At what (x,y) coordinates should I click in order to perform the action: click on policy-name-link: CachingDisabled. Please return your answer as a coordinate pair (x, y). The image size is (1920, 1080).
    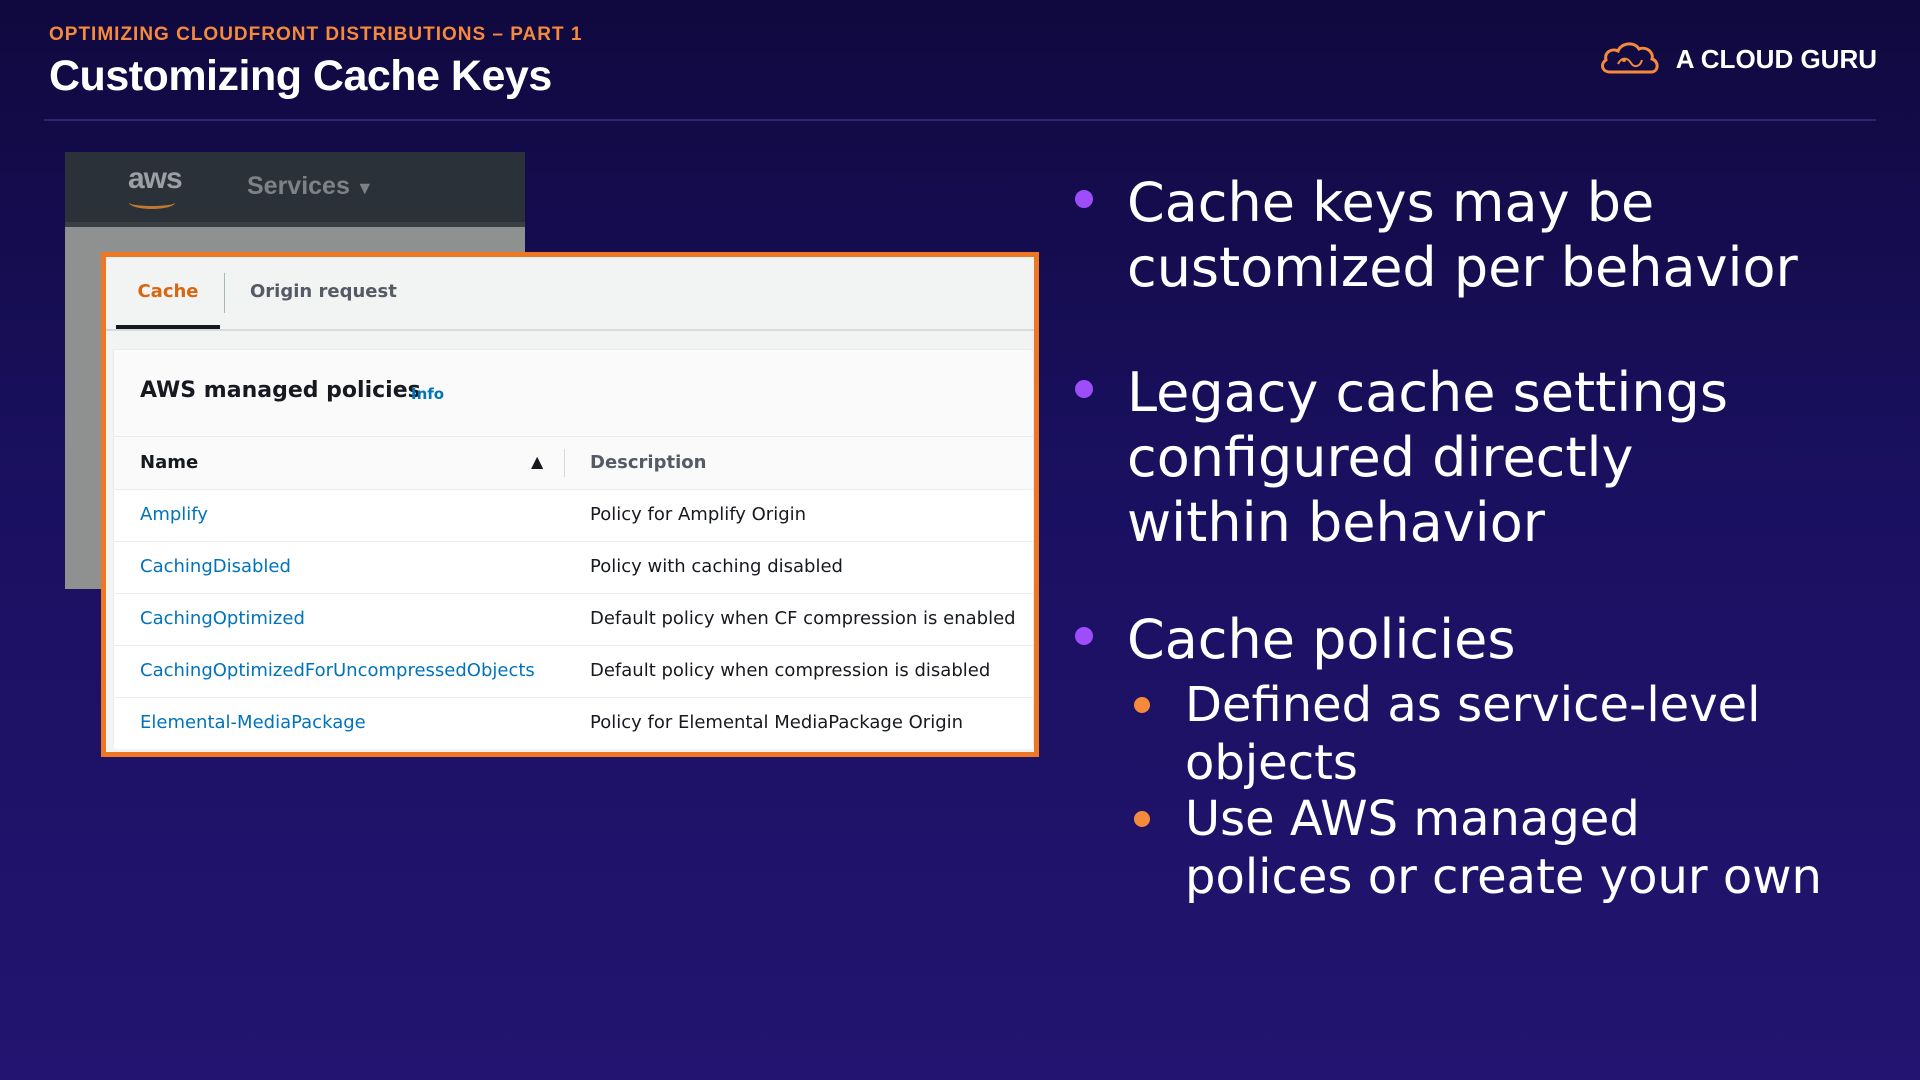
    Looking at the image, I should click on (215, 566).